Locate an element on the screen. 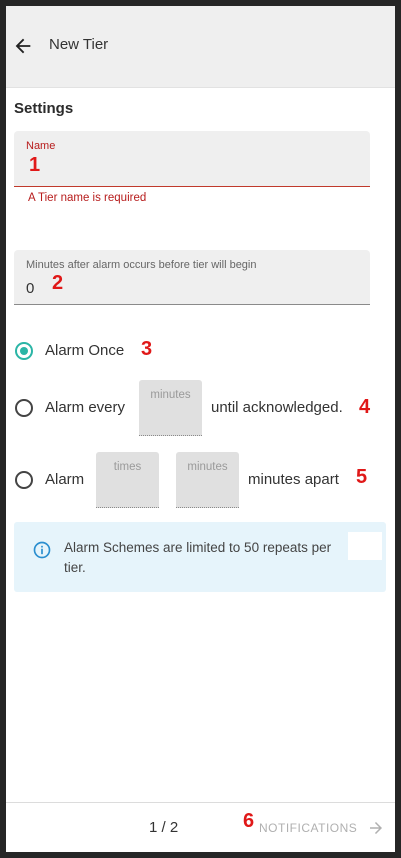  alarm-times-minutes-label: minutes is located at coordinates (207, 467).